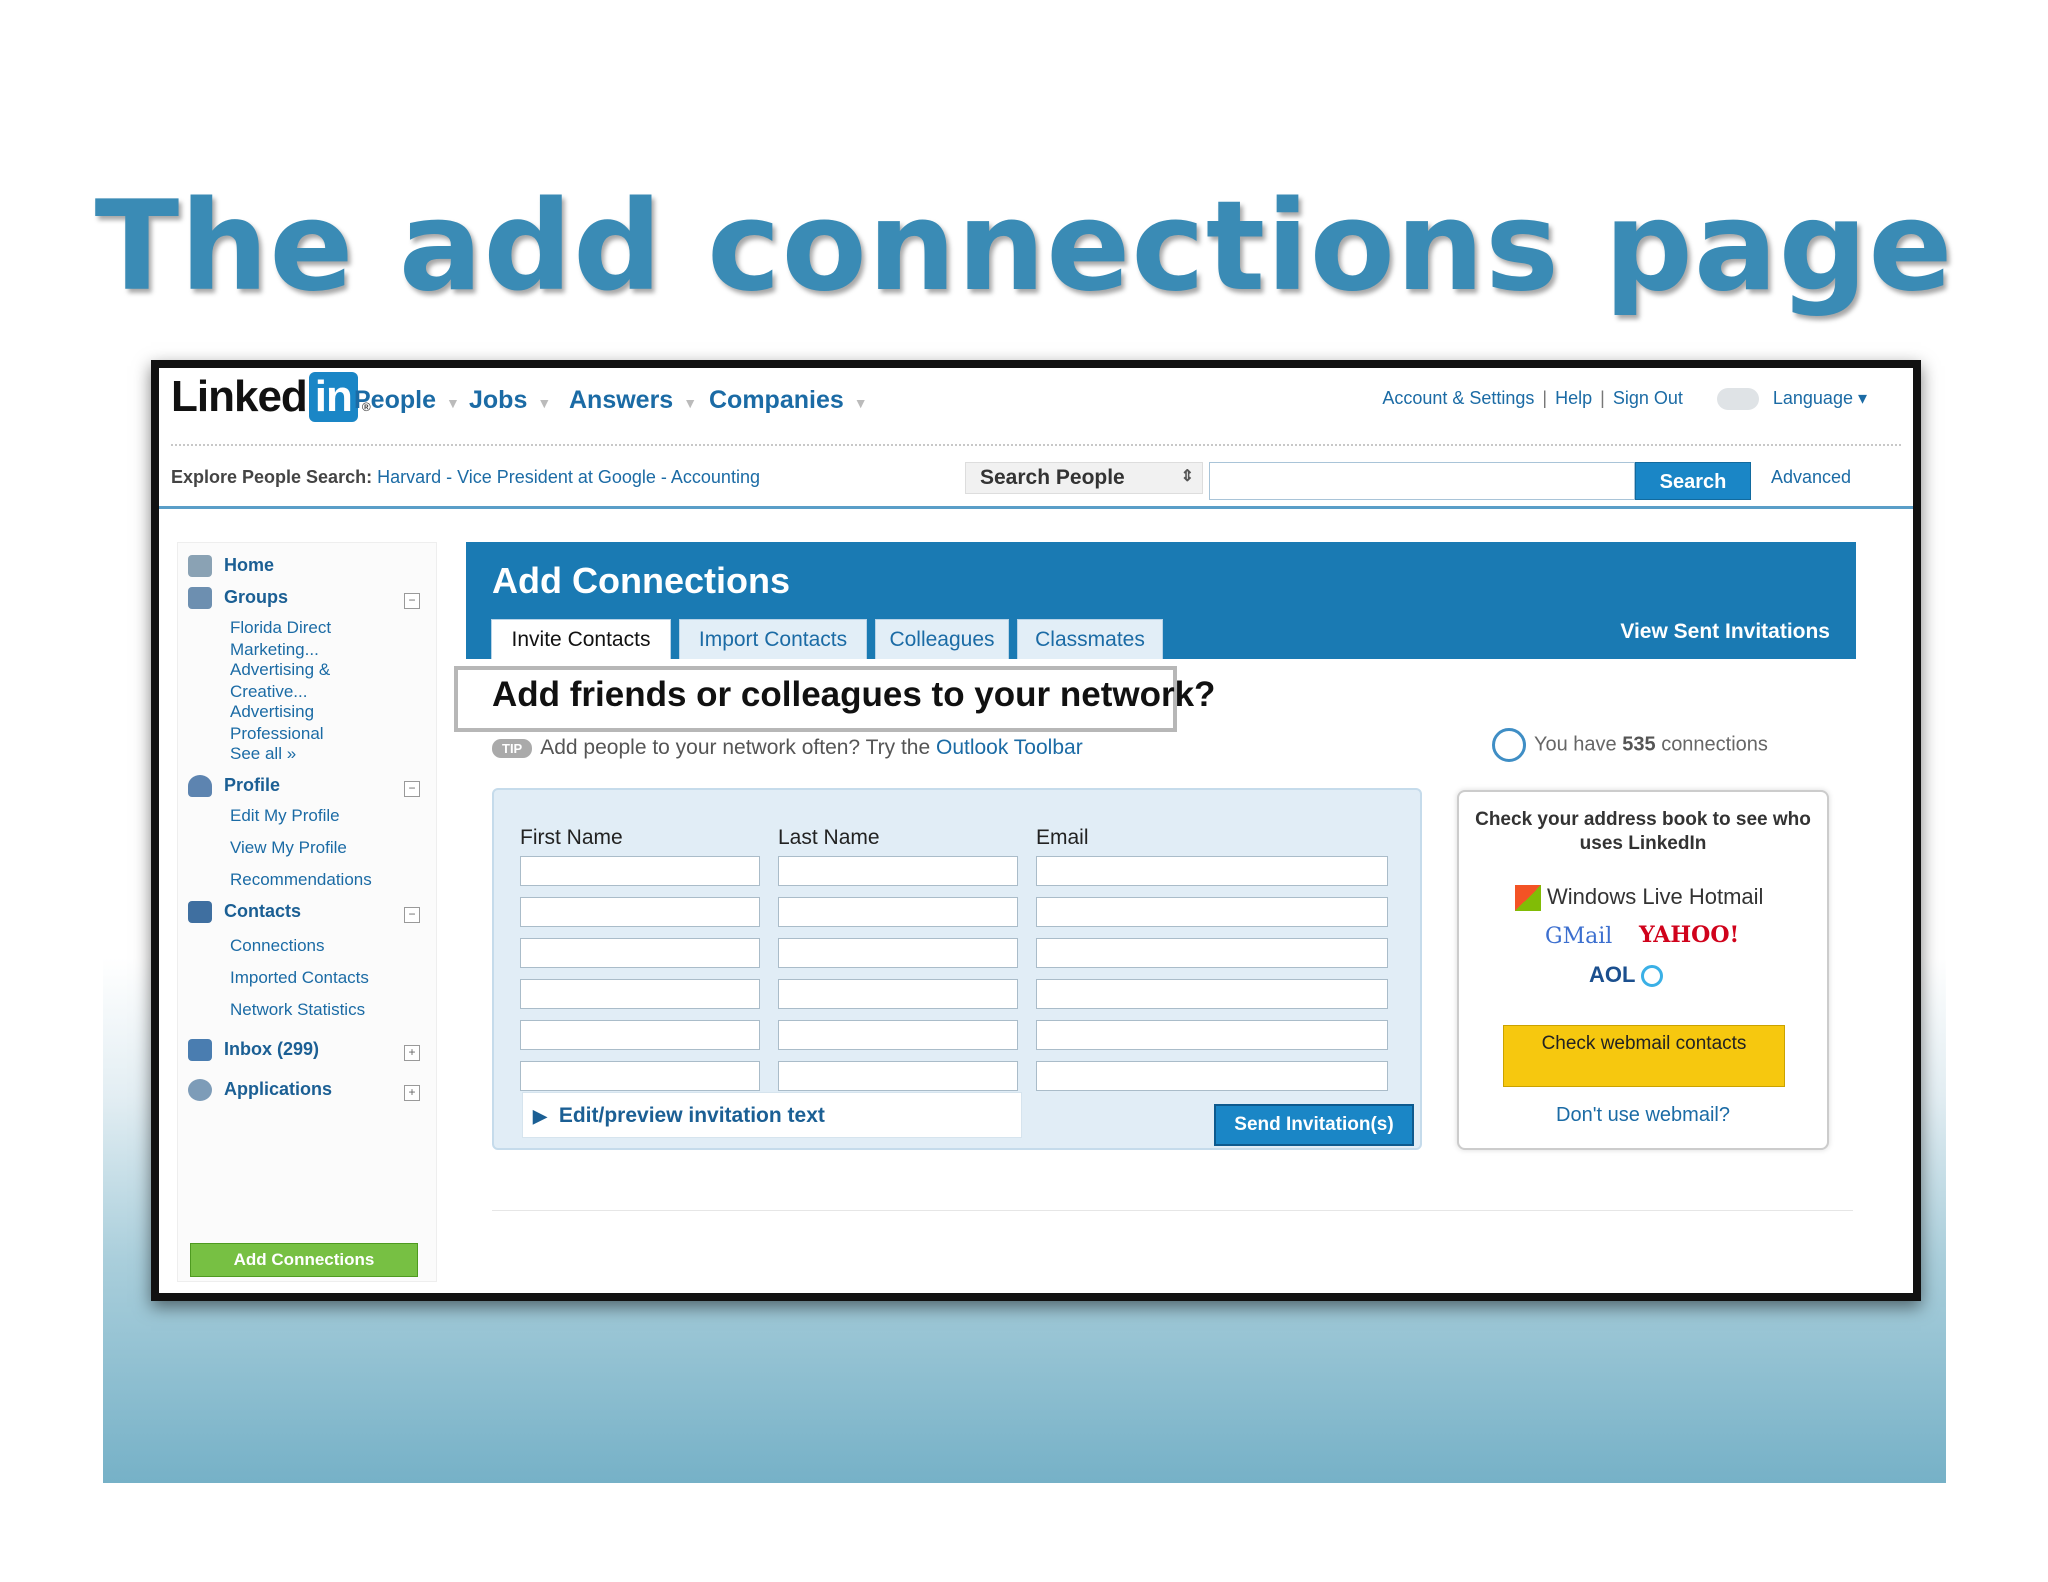 Image resolution: width=2048 pixels, height=1582 pixels. I want to click on contacts-collapse-toggle: −, so click(412, 915).